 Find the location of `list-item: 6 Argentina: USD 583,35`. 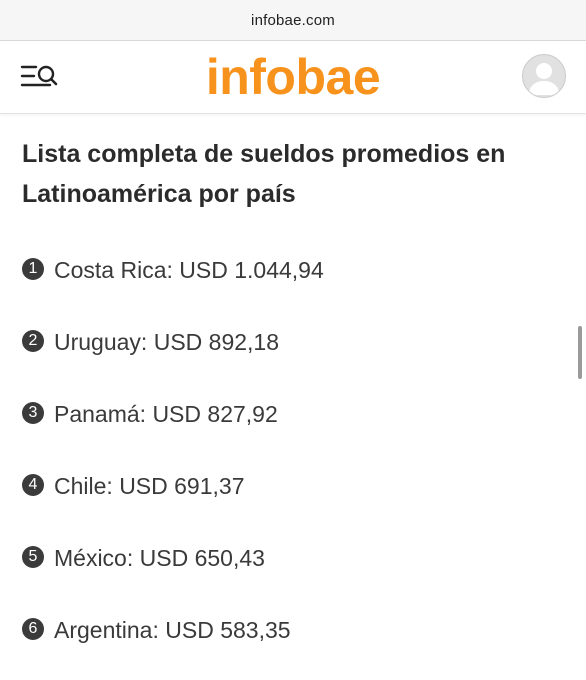

list-item: 6 Argentina: USD 583,35 is located at coordinates (287, 644).